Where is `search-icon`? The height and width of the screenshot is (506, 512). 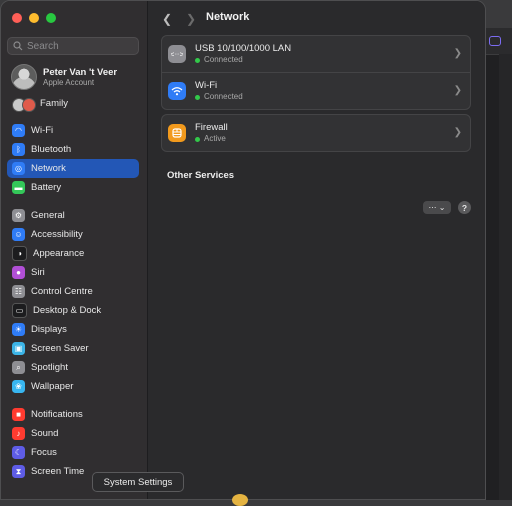
search-icon is located at coordinates (18, 46).